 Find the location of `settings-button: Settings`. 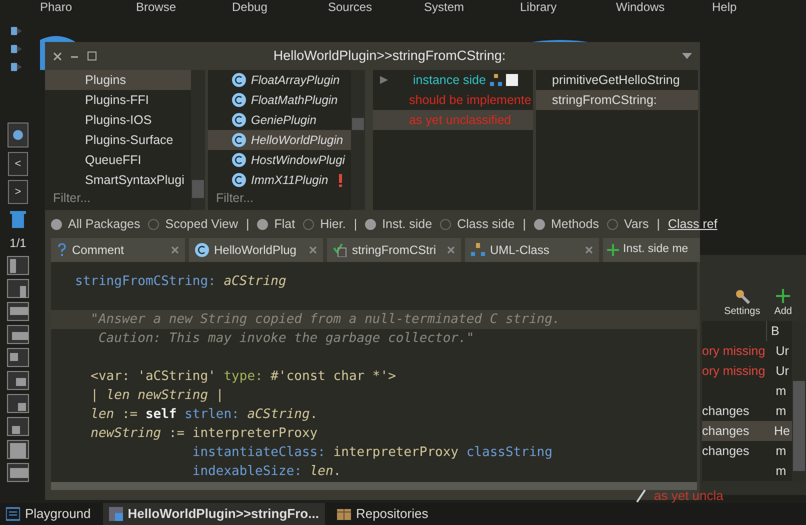

settings-button: Settings is located at coordinates (742, 304).